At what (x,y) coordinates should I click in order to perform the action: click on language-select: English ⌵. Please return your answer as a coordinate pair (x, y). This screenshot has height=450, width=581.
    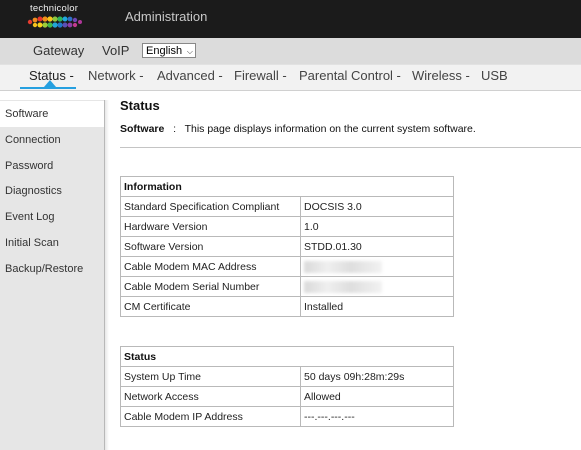
    Looking at the image, I should click on (169, 50).